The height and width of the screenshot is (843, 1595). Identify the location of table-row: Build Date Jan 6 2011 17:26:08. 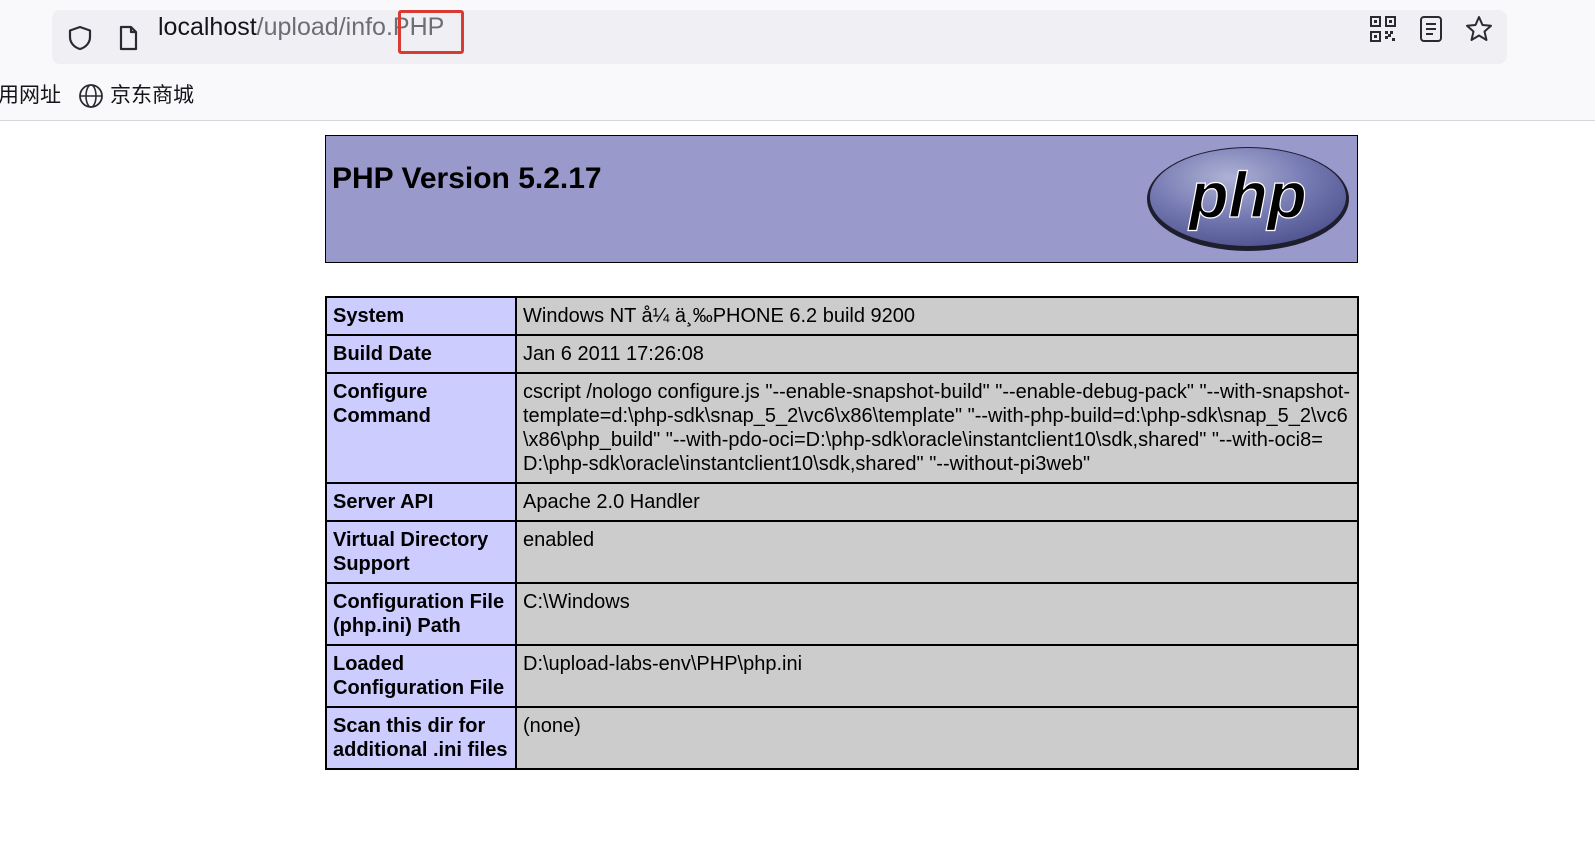
(842, 354).